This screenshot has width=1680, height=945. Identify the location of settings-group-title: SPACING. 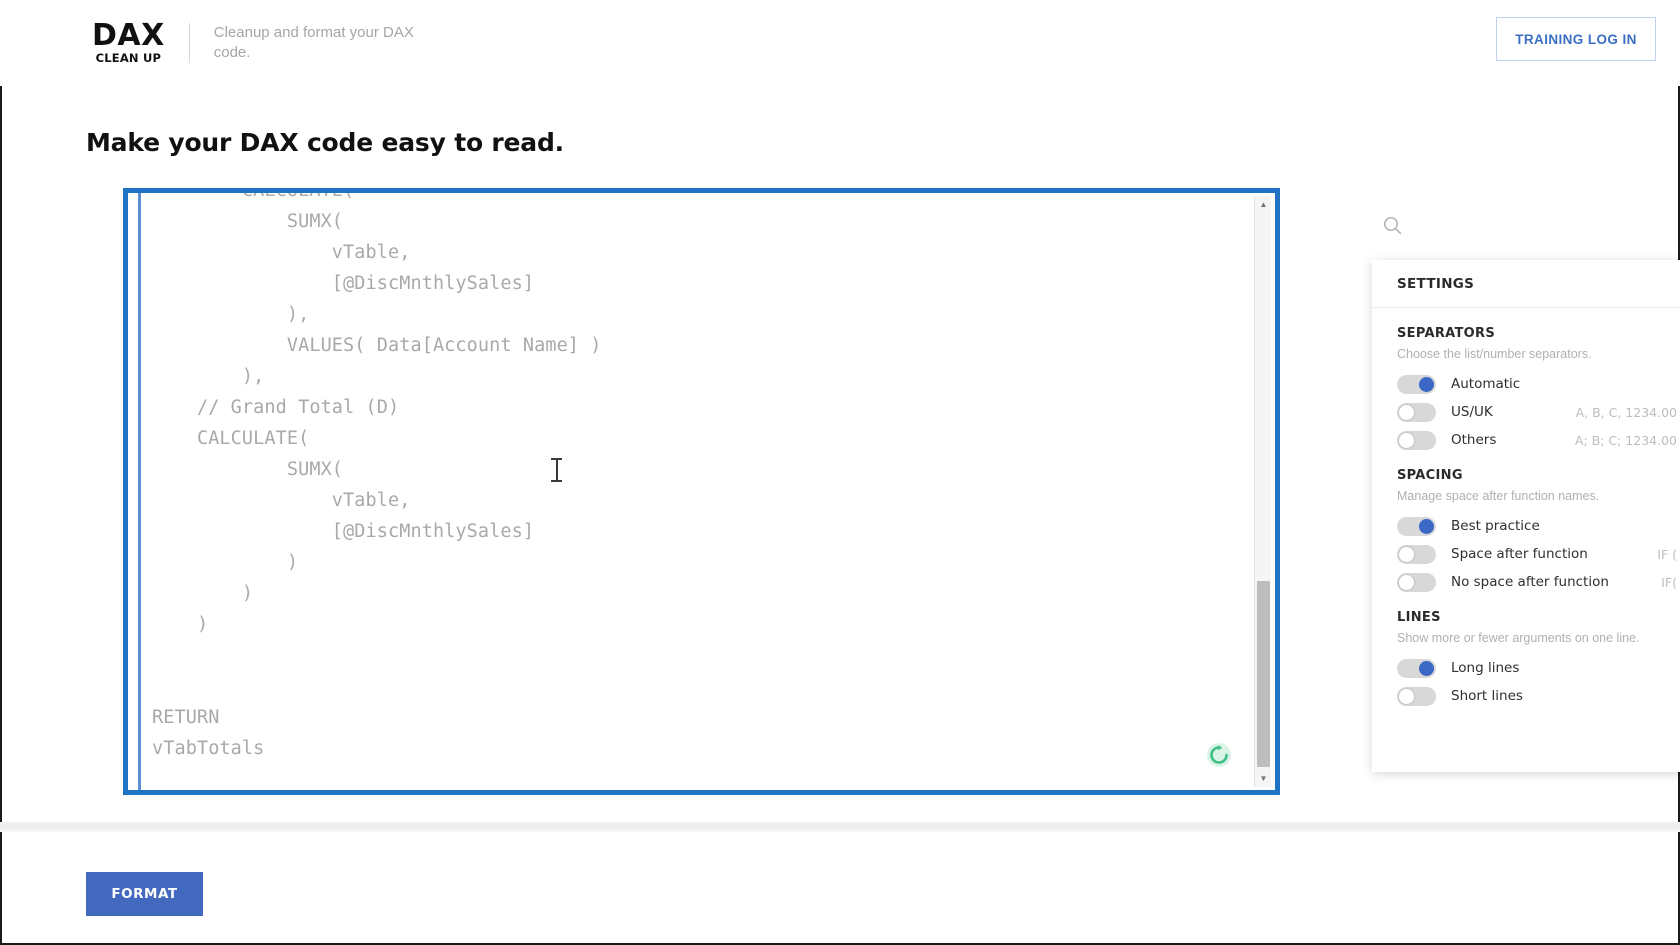
(1430, 475).